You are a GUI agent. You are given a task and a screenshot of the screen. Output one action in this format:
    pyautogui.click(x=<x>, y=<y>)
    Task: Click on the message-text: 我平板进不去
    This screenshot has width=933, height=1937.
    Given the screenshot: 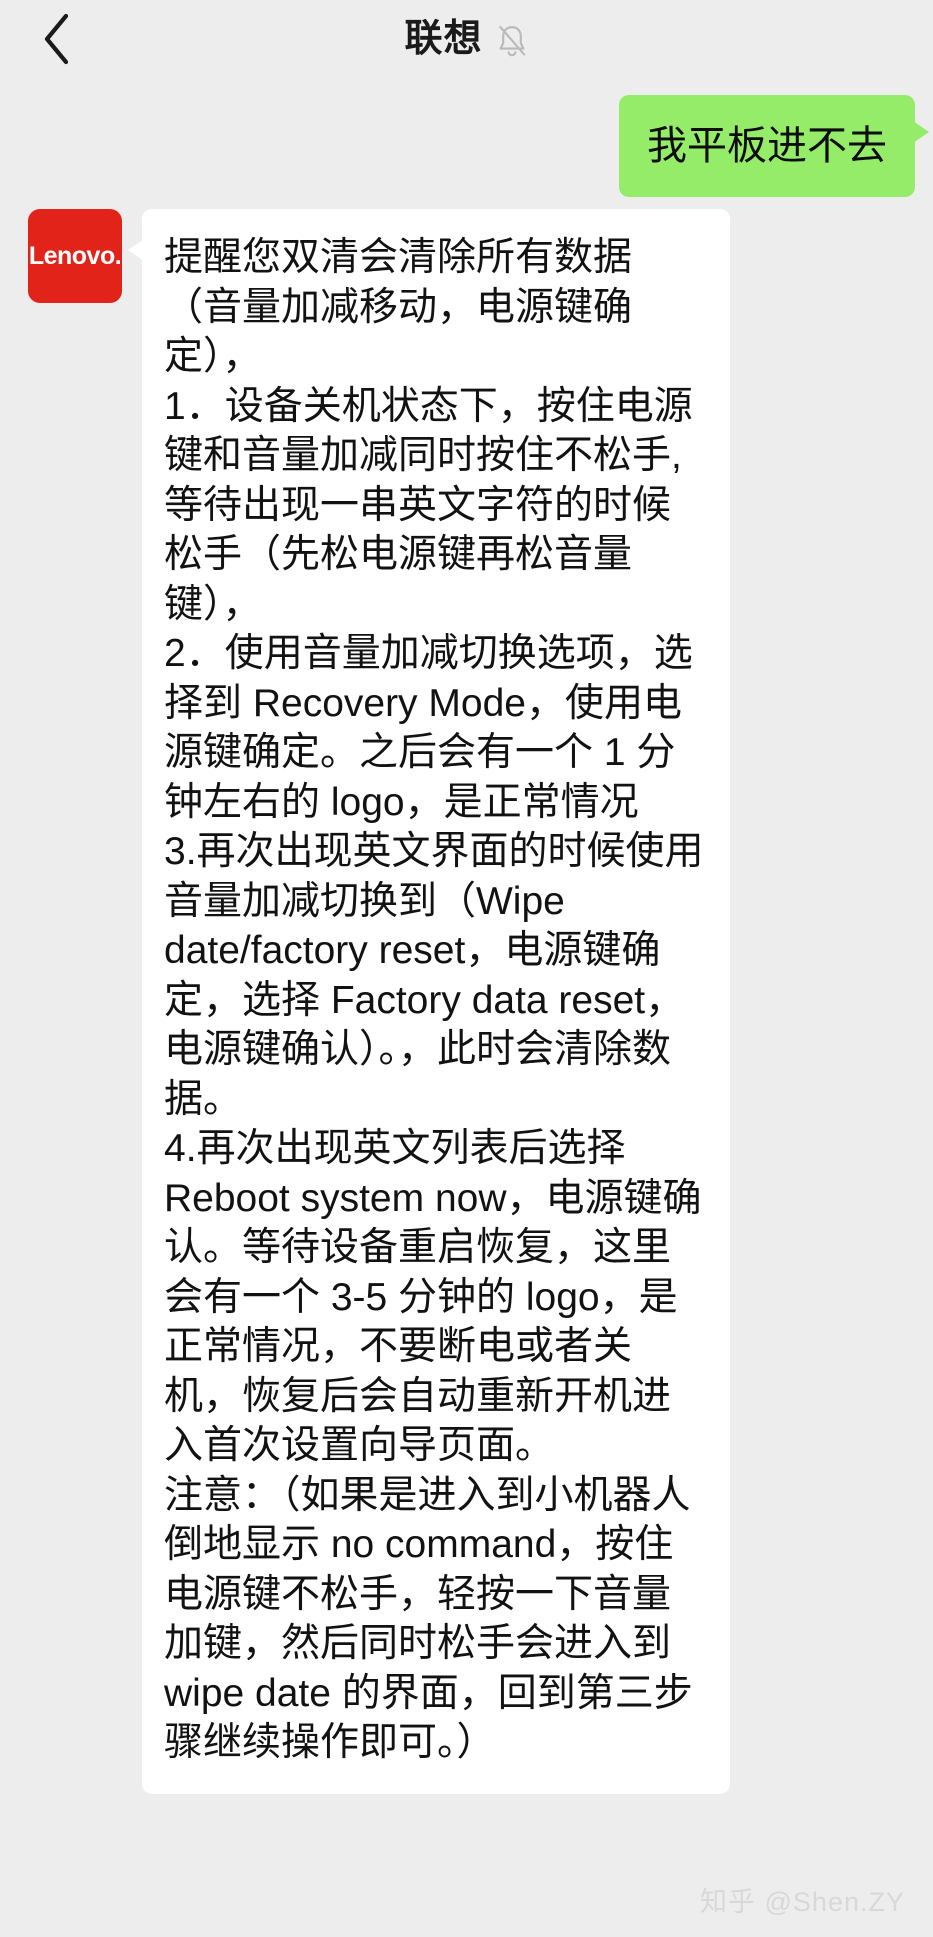 What is the action you would take?
    pyautogui.click(x=767, y=146)
    